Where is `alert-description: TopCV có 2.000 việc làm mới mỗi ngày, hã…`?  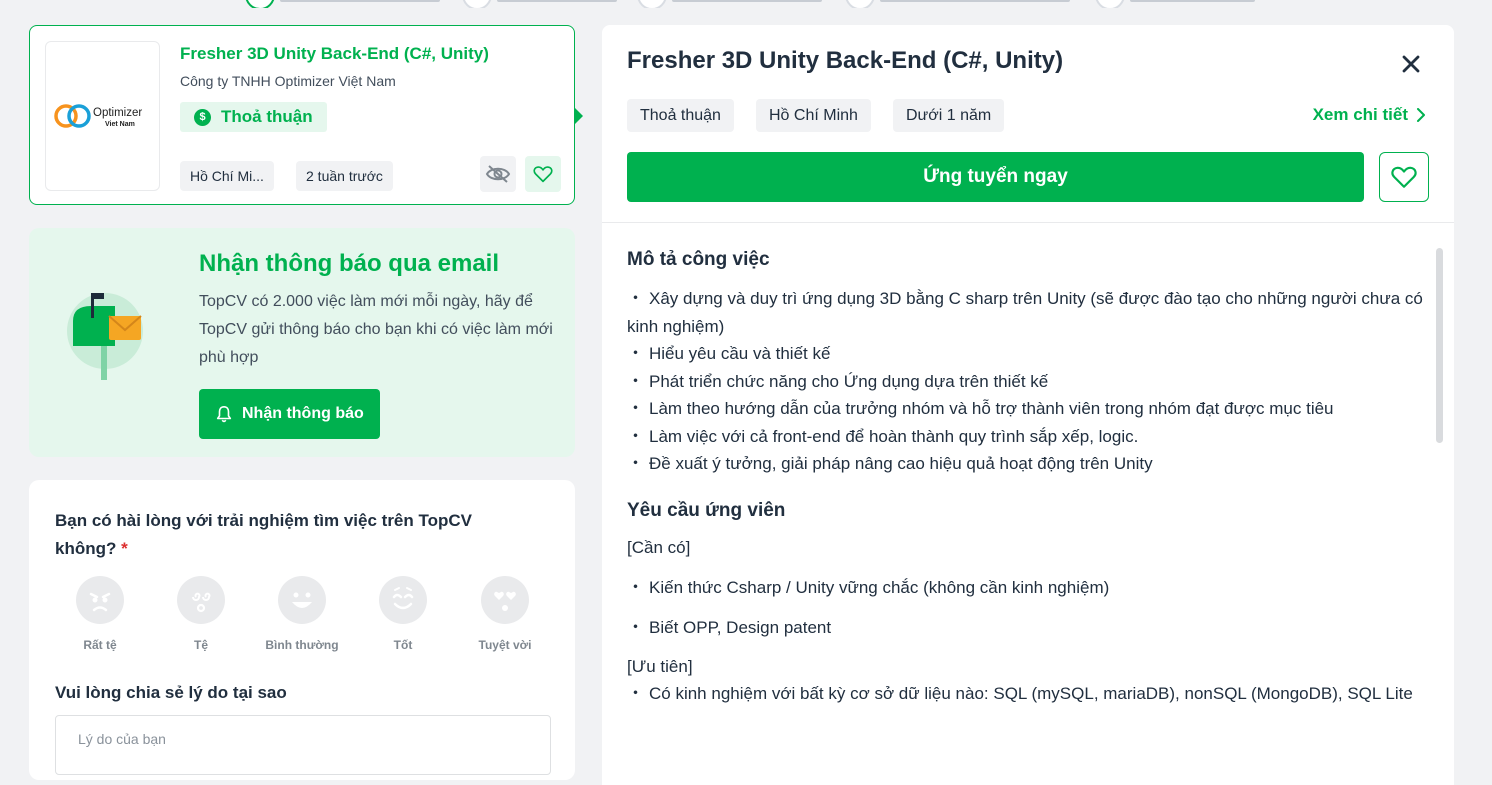 alert-description: TopCV có 2.000 việc làm mới mỗi ngày, hã… is located at coordinates (376, 329).